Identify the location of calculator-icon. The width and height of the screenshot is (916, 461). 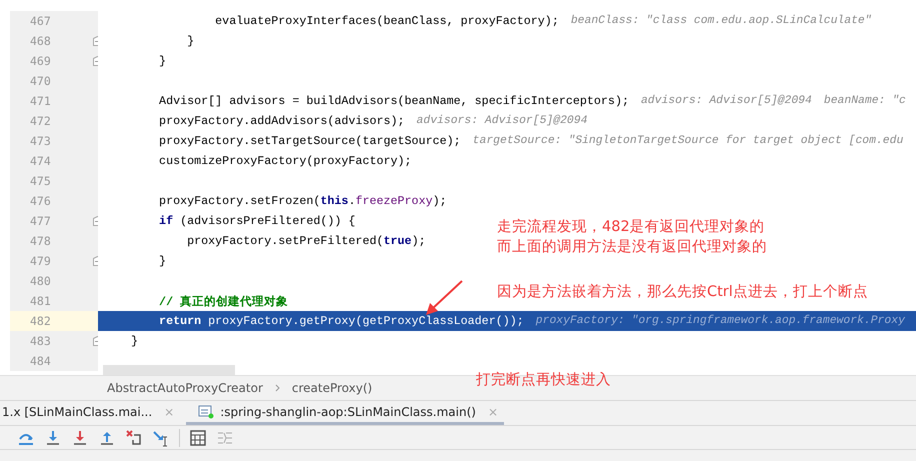
(198, 437).